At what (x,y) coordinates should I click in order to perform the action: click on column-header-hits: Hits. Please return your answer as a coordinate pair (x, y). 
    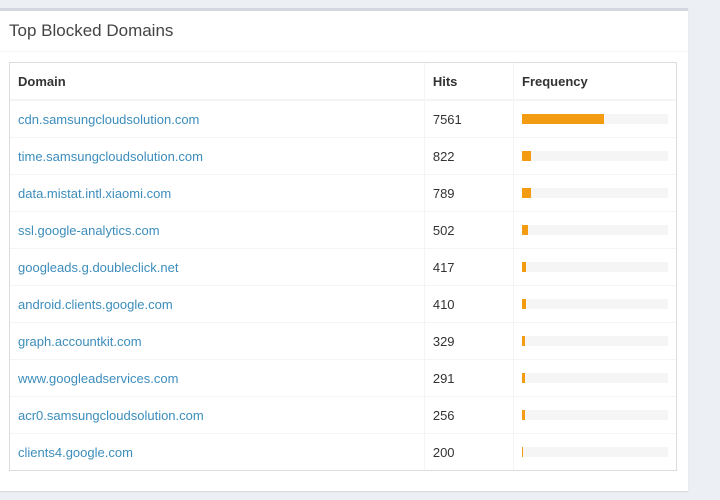
    Looking at the image, I should click on (468, 82).